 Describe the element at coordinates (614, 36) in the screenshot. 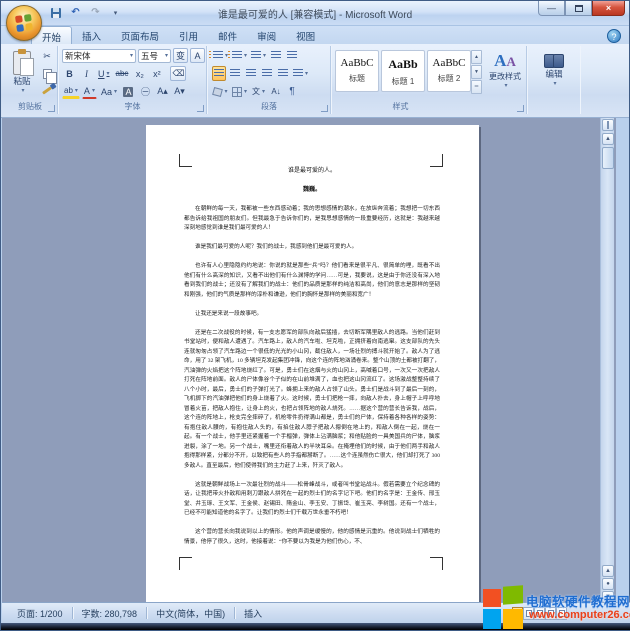

I see `help-button: ?` at that location.